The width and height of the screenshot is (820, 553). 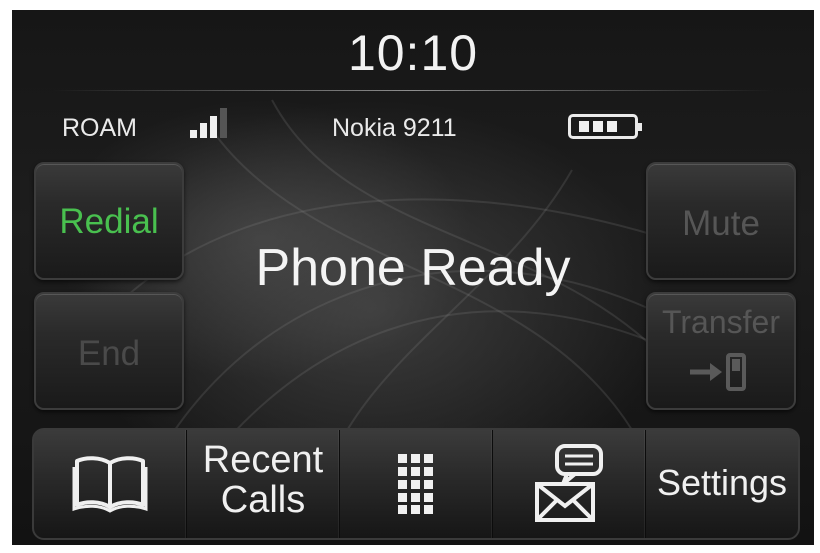 What do you see at coordinates (413, 90) in the screenshot?
I see `divider` at bounding box center [413, 90].